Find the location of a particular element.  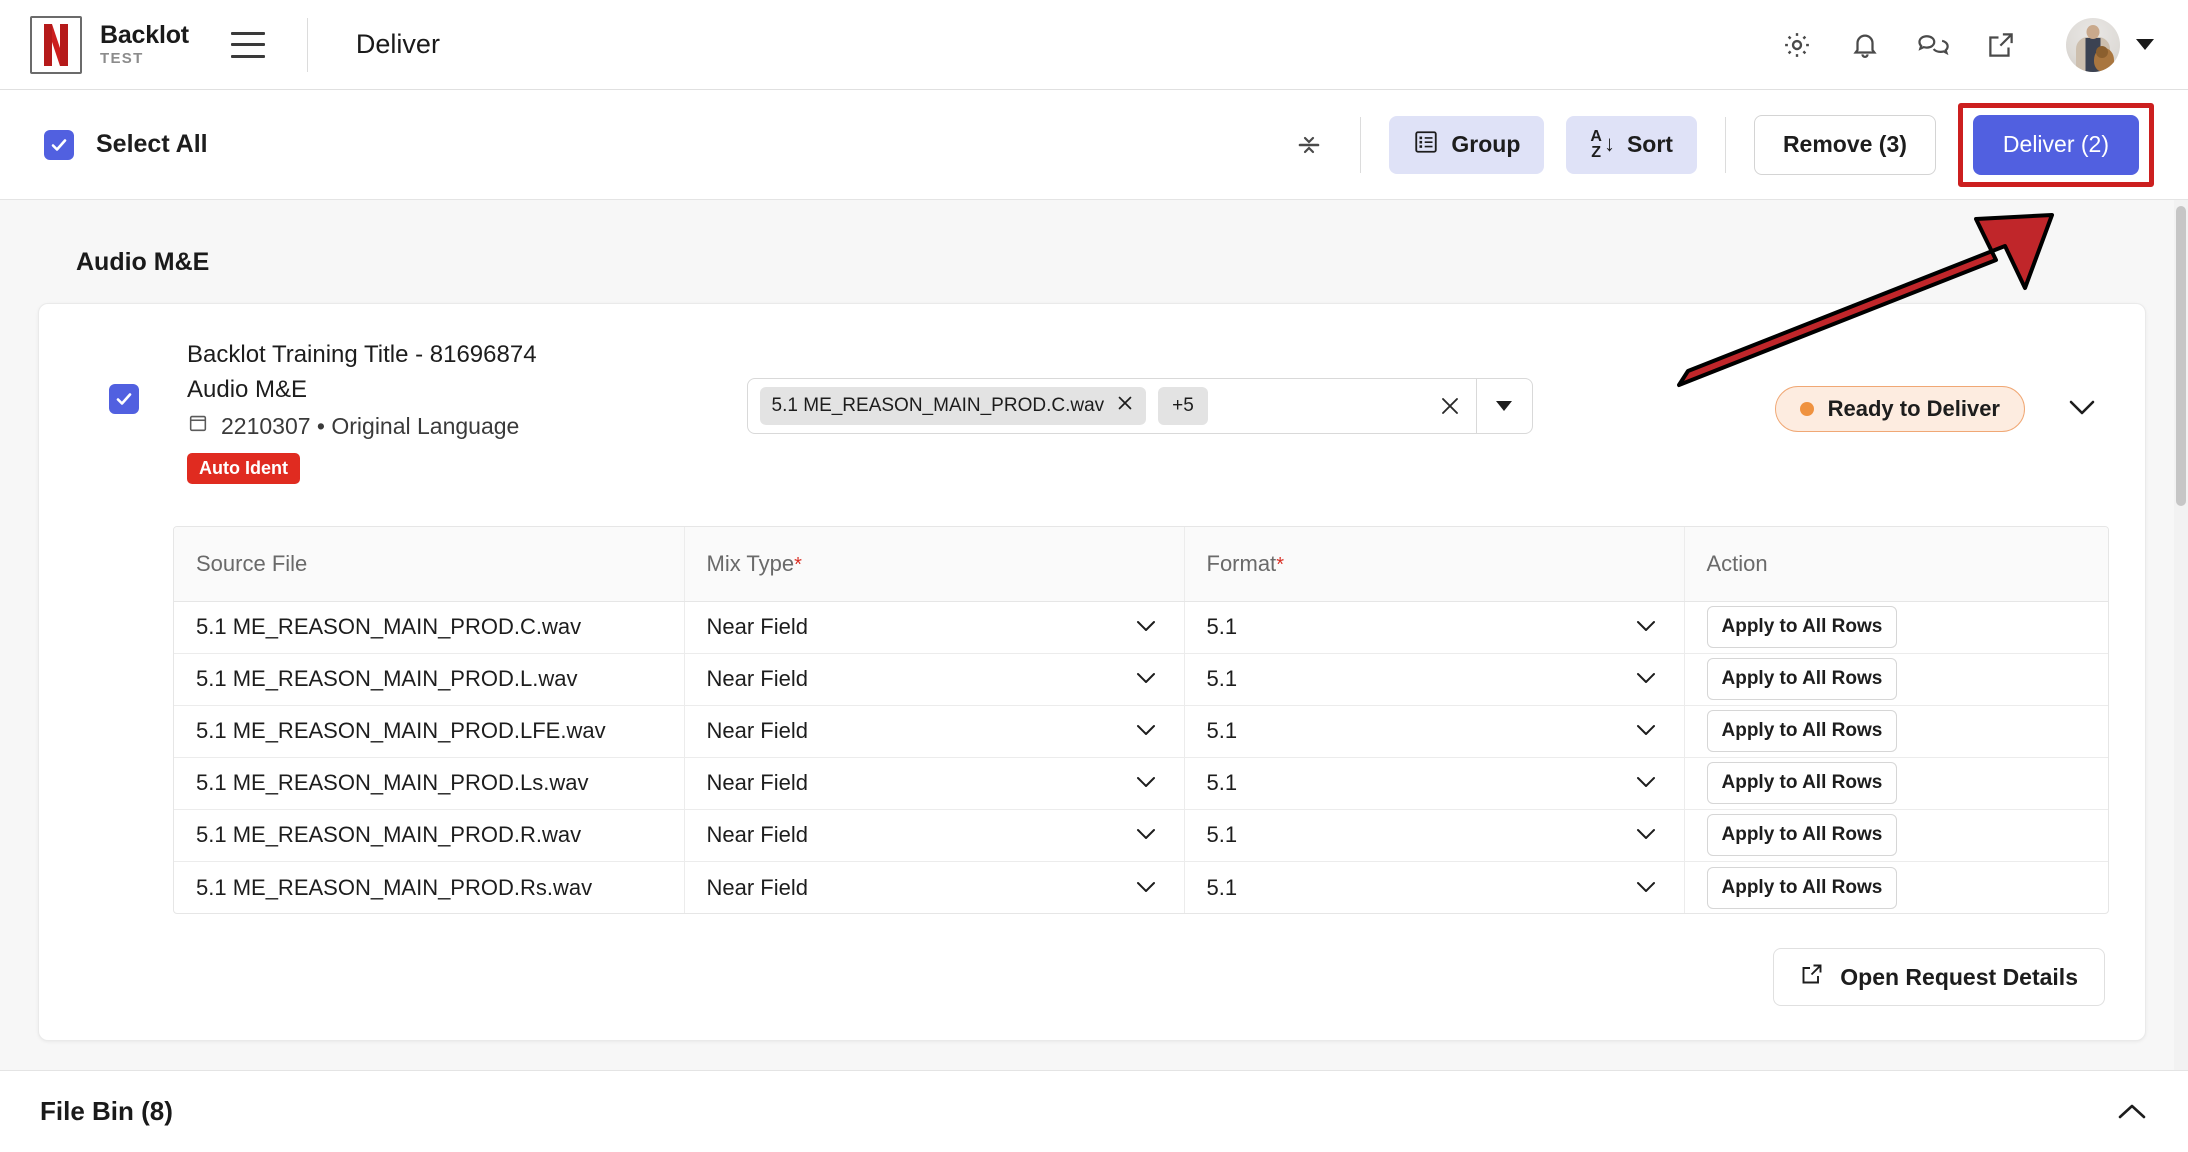

select-all-label: Select All is located at coordinates (152, 144).